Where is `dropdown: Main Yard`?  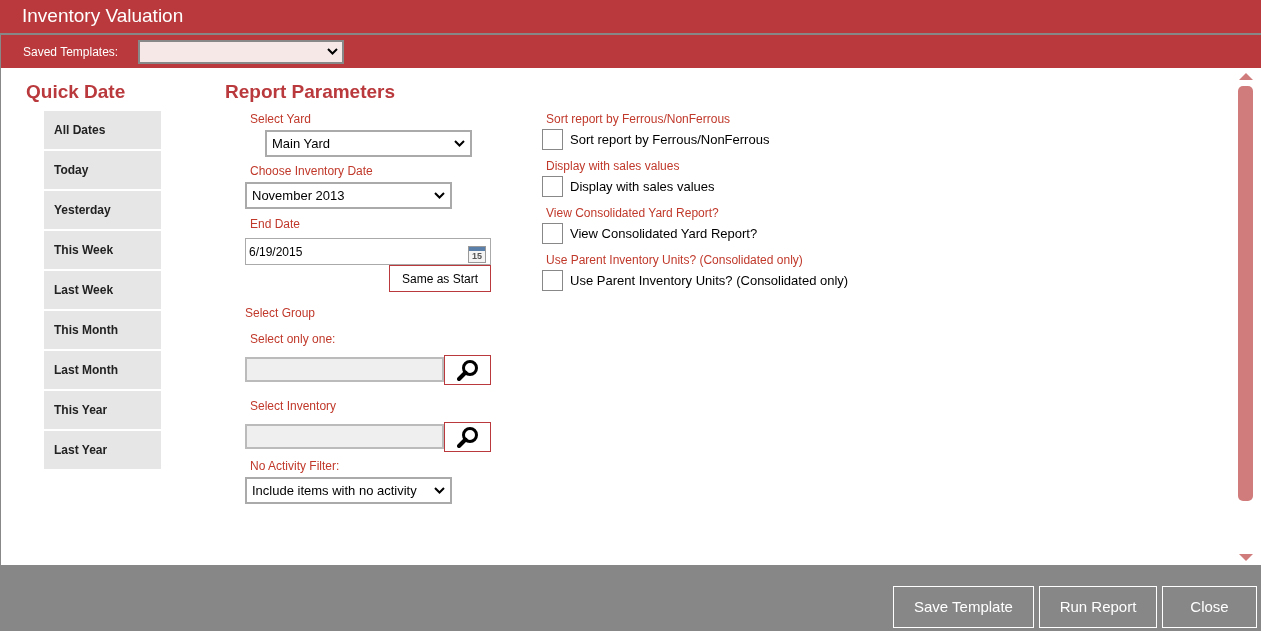 dropdown: Main Yard is located at coordinates (368, 143).